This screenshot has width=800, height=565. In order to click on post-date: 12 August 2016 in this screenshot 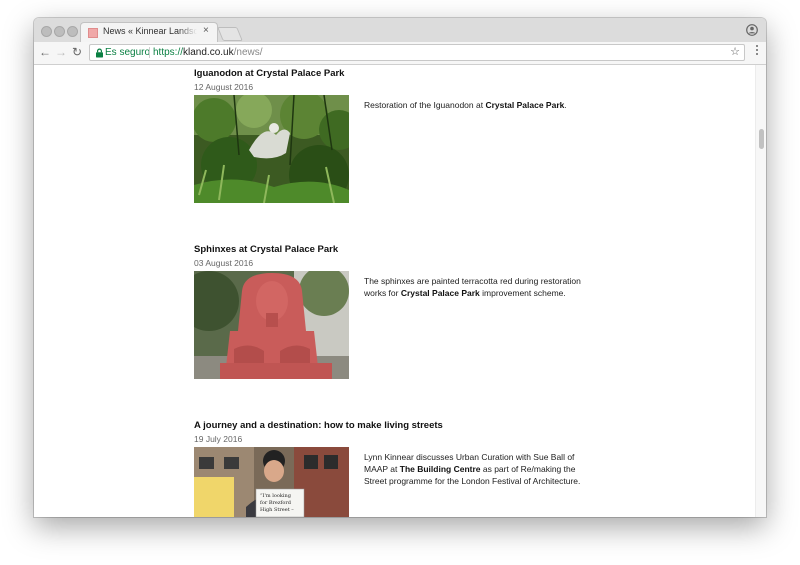, I will do `click(224, 87)`.